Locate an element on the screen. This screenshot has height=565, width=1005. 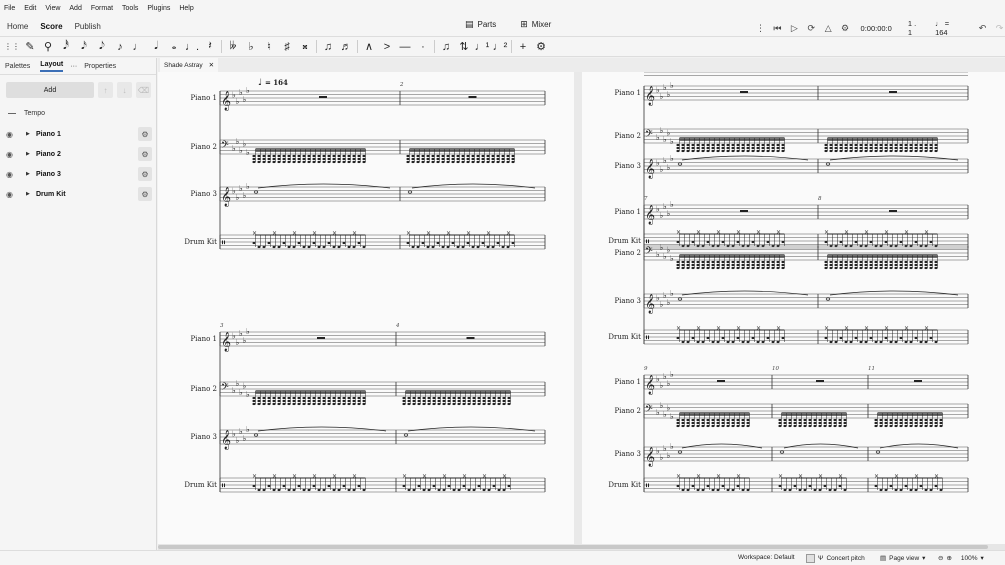
duration-whole-icon: 𝅝 is located at coordinates (174, 46).